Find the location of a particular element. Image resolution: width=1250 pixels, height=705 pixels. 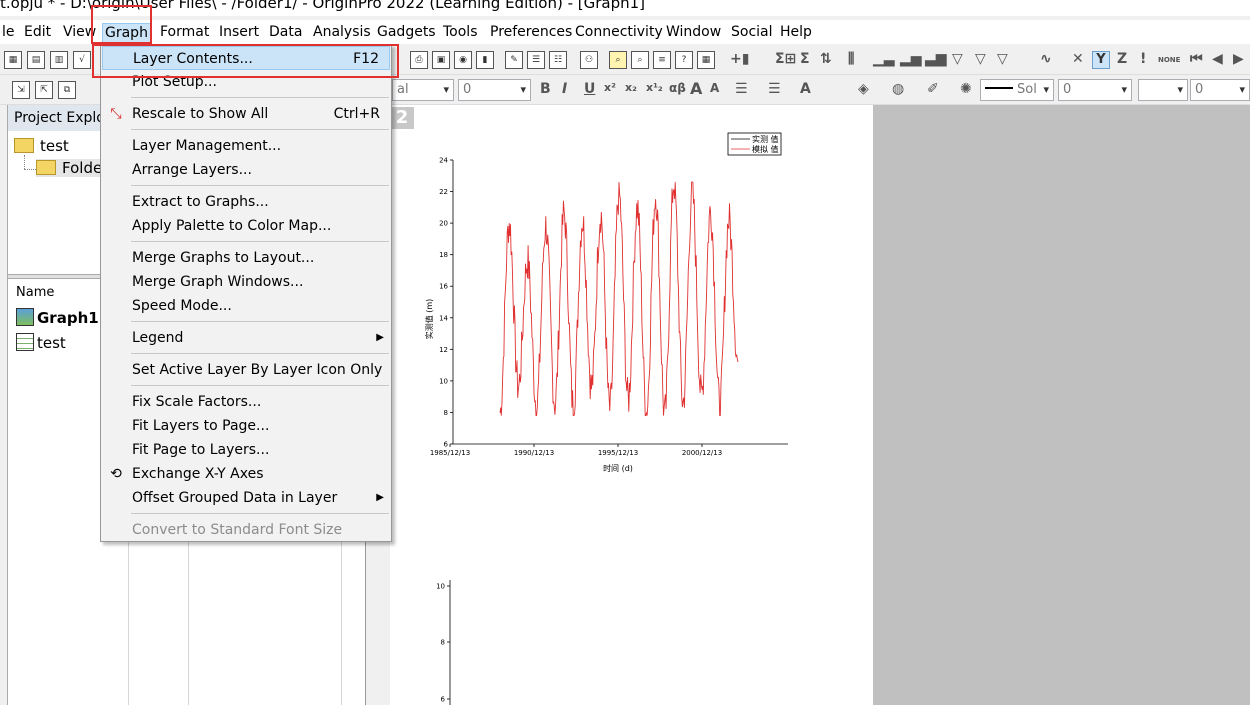

import-icon: ⇲ is located at coordinates (21, 90).